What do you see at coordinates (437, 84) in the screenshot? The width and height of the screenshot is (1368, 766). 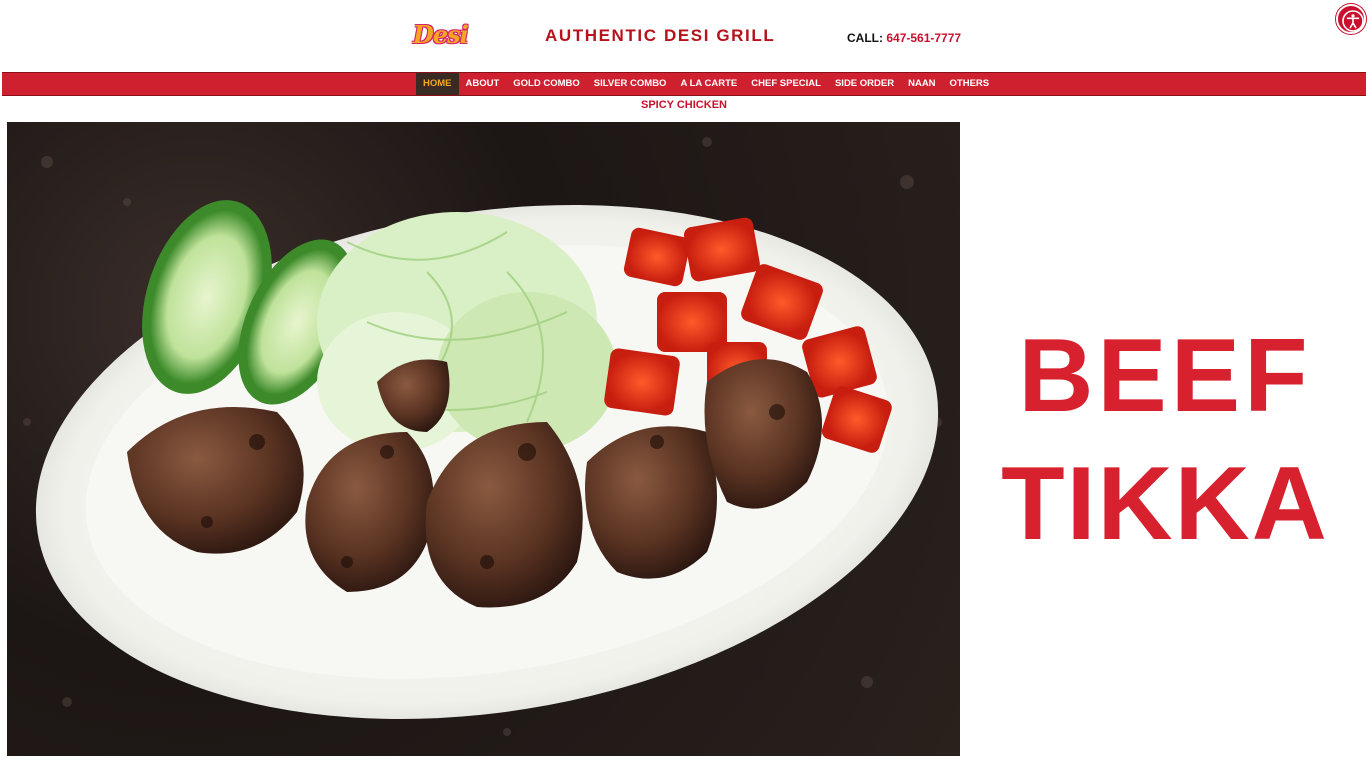 I see `nav-item-home: HOME` at bounding box center [437, 84].